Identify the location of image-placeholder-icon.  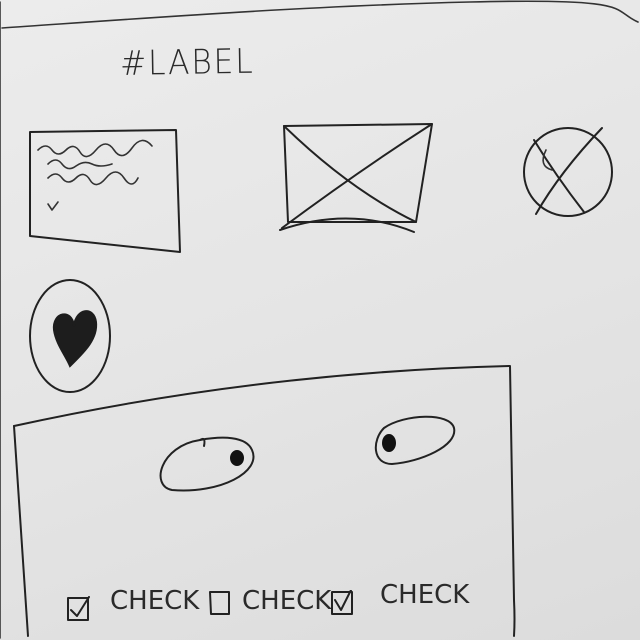
(356, 178).